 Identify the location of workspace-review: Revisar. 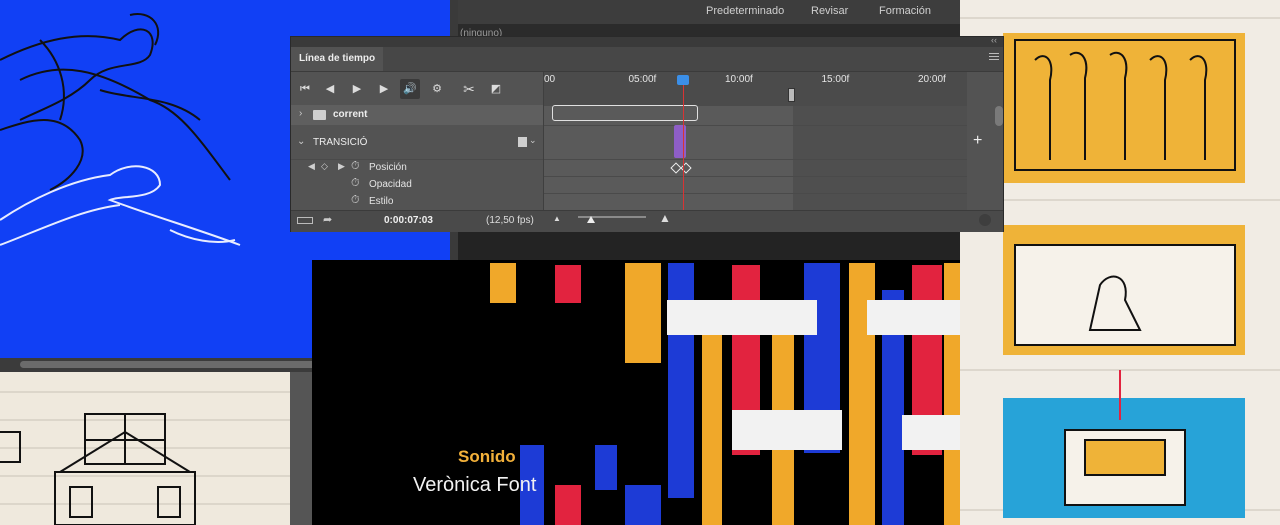
(829, 11).